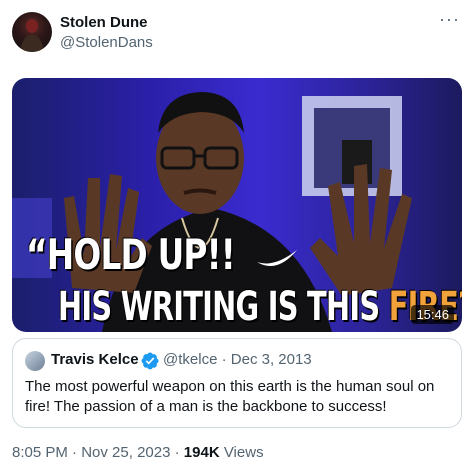 The height and width of the screenshot is (475, 474). Describe the element at coordinates (271, 359) in the screenshot. I see `quoted-date: Dec 3, 2013` at that location.